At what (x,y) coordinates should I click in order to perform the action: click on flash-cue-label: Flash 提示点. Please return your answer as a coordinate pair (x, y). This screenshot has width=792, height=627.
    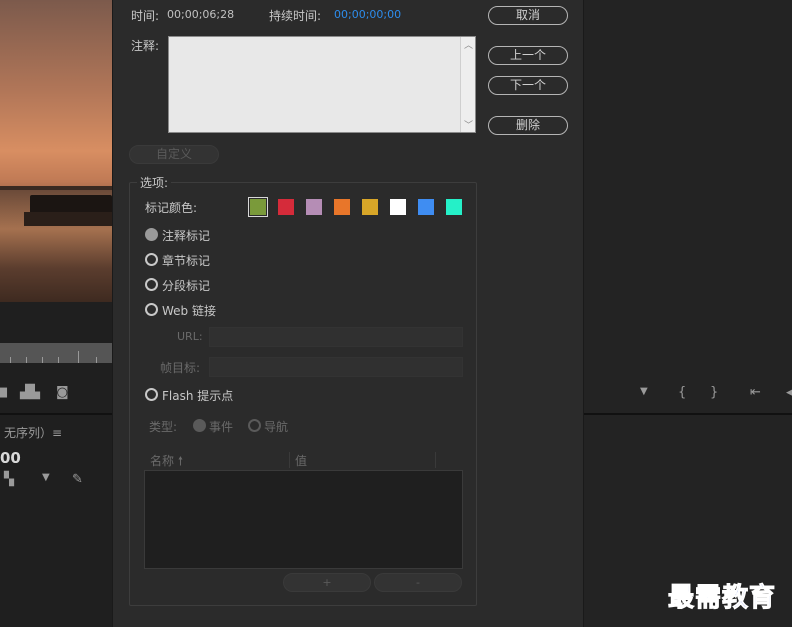
    Looking at the image, I should click on (197, 395).